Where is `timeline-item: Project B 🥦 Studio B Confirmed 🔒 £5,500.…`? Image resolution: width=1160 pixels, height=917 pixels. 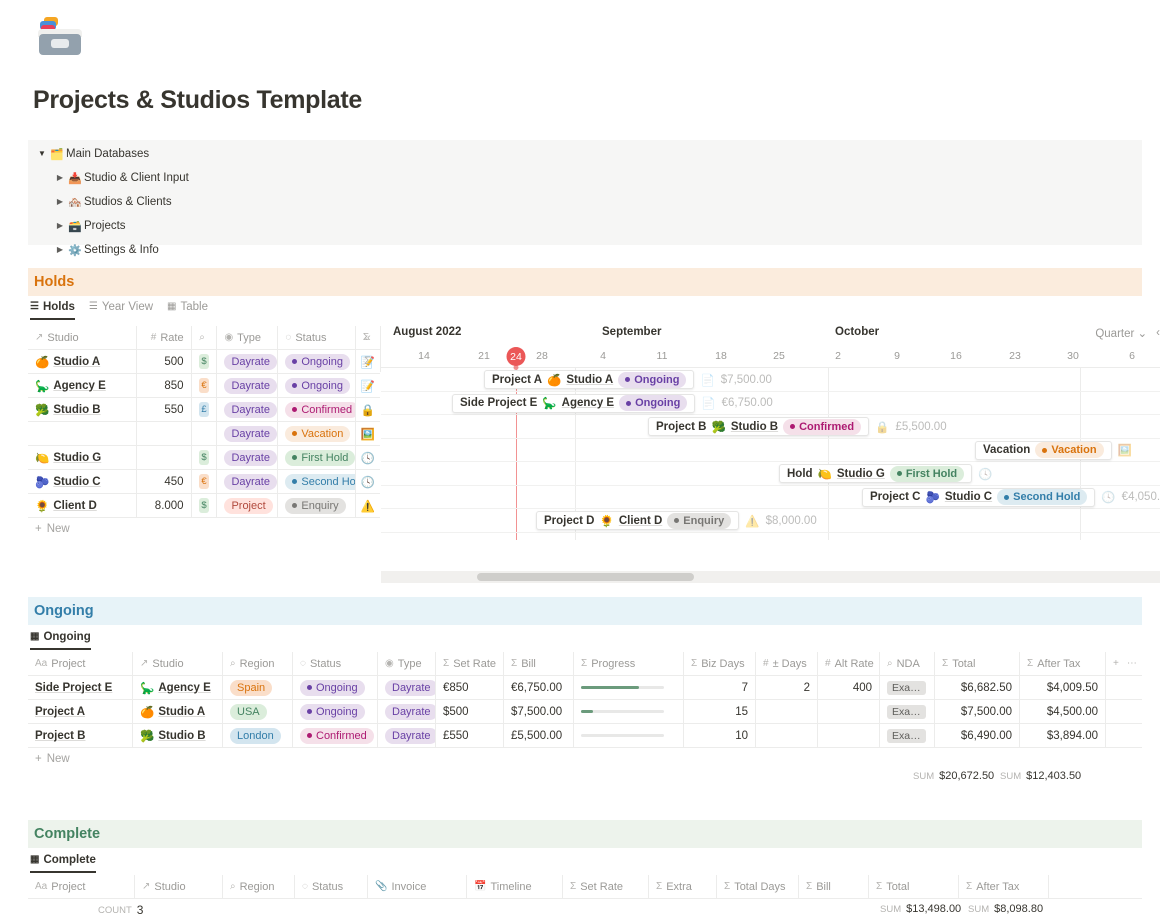
timeline-item: Project B 🥦 Studio B Confirmed 🔒 £5,500.… is located at coordinates (797, 426).